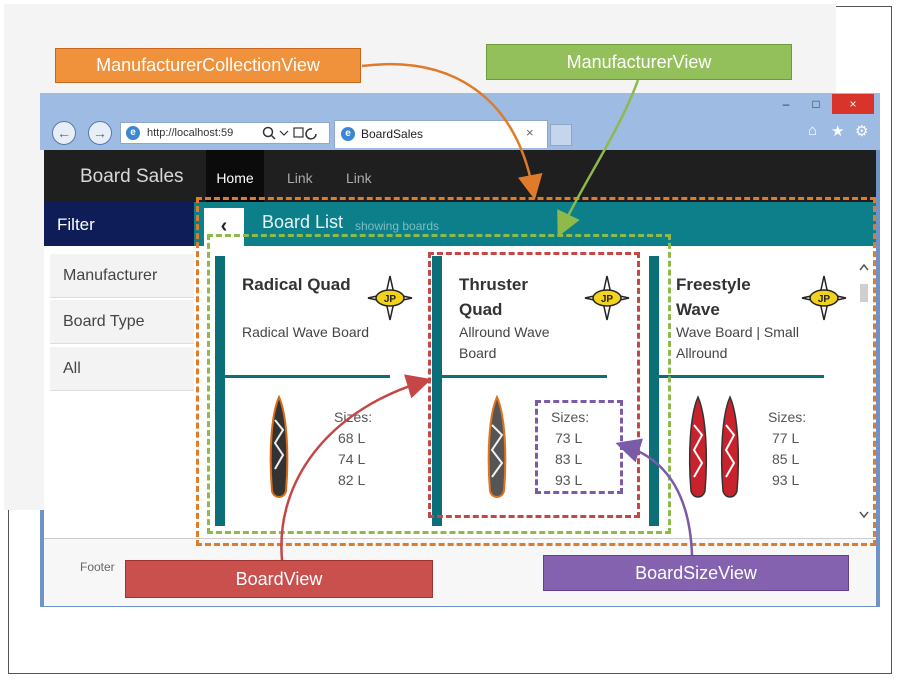  I want to click on label-manufacturer-view: ManufacturerView, so click(639, 62).